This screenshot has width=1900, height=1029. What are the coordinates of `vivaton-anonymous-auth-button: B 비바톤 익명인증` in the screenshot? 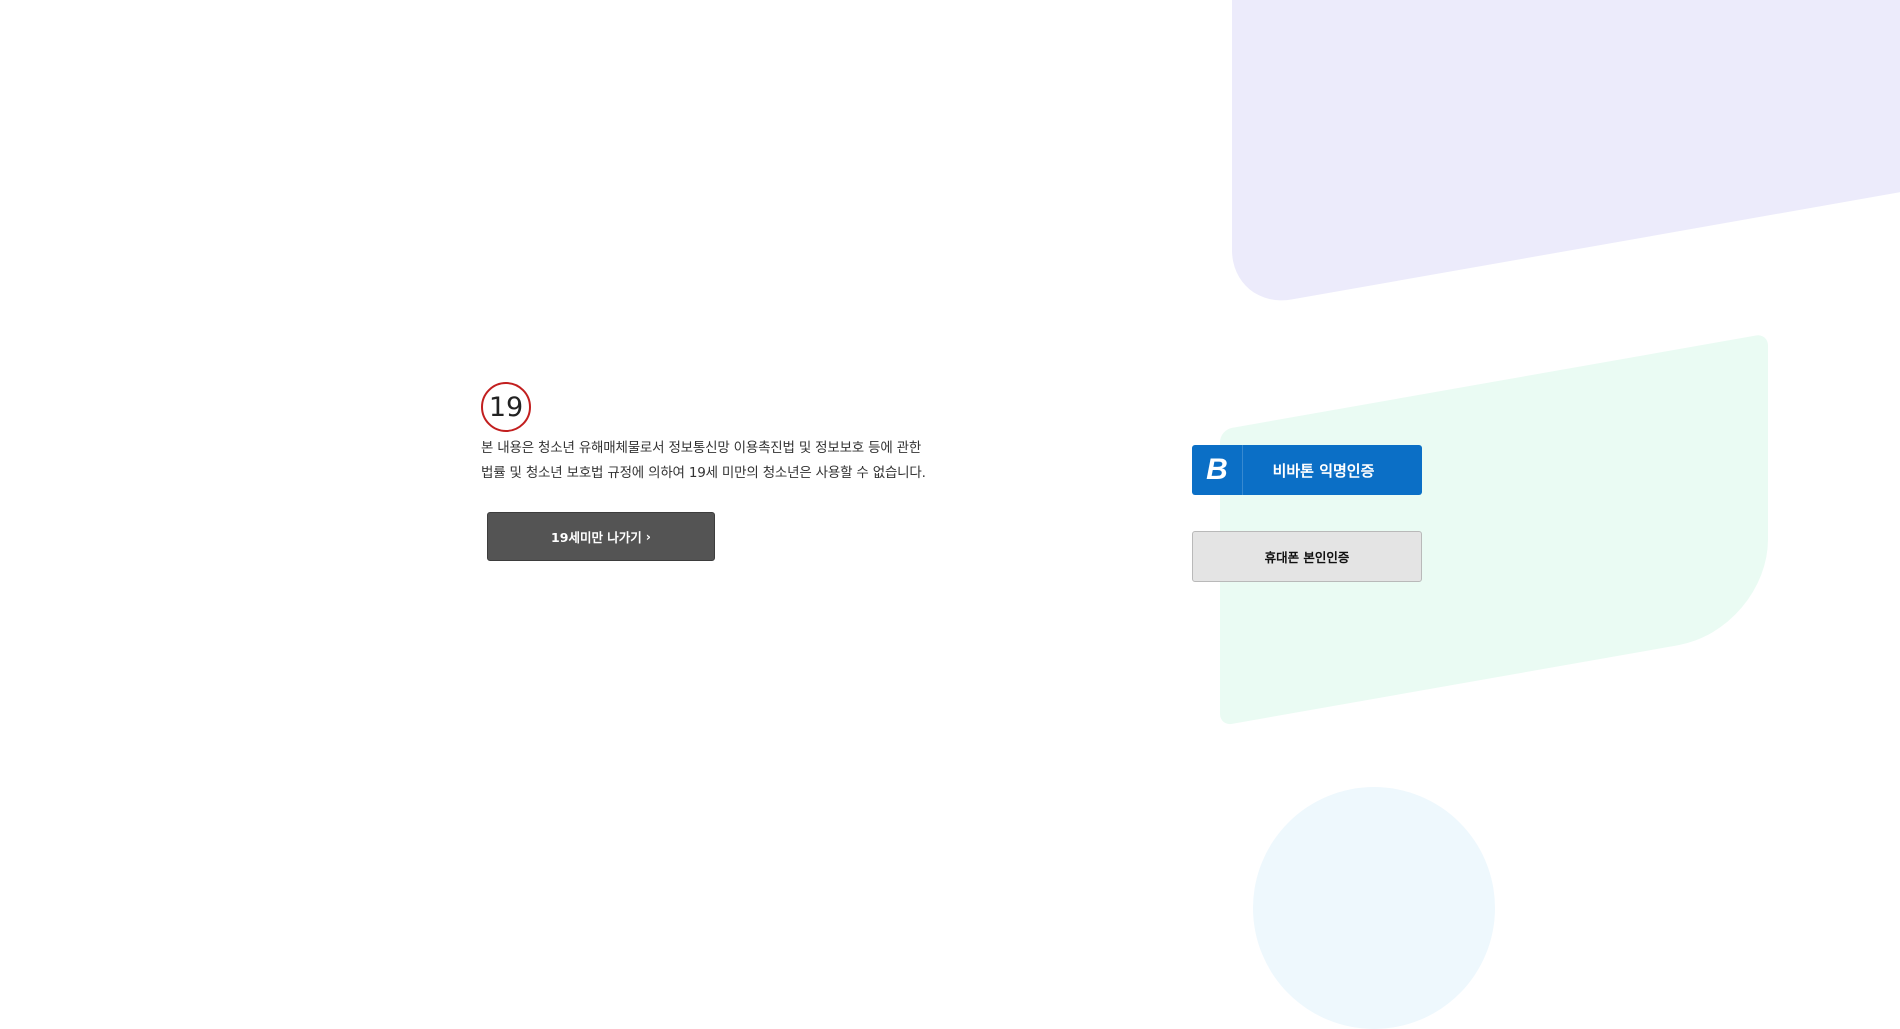 It's located at (1307, 470).